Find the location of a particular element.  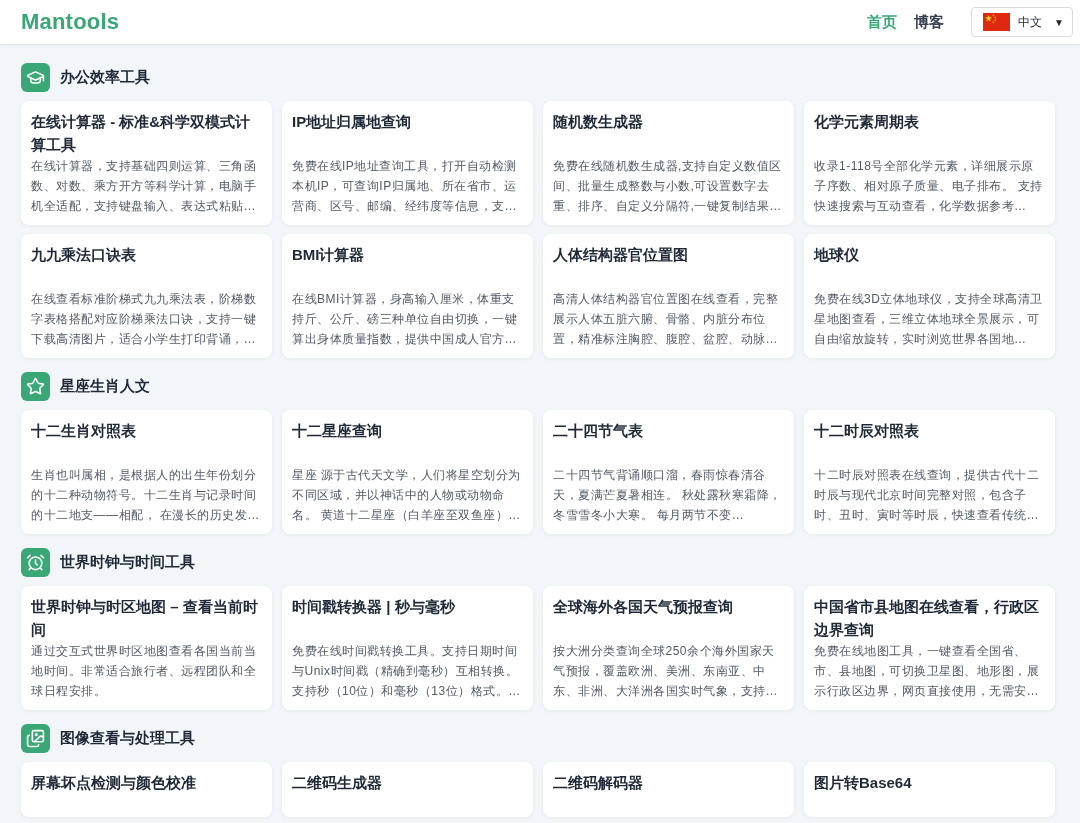

tool-title: 图片转Base64 is located at coordinates (863, 783).